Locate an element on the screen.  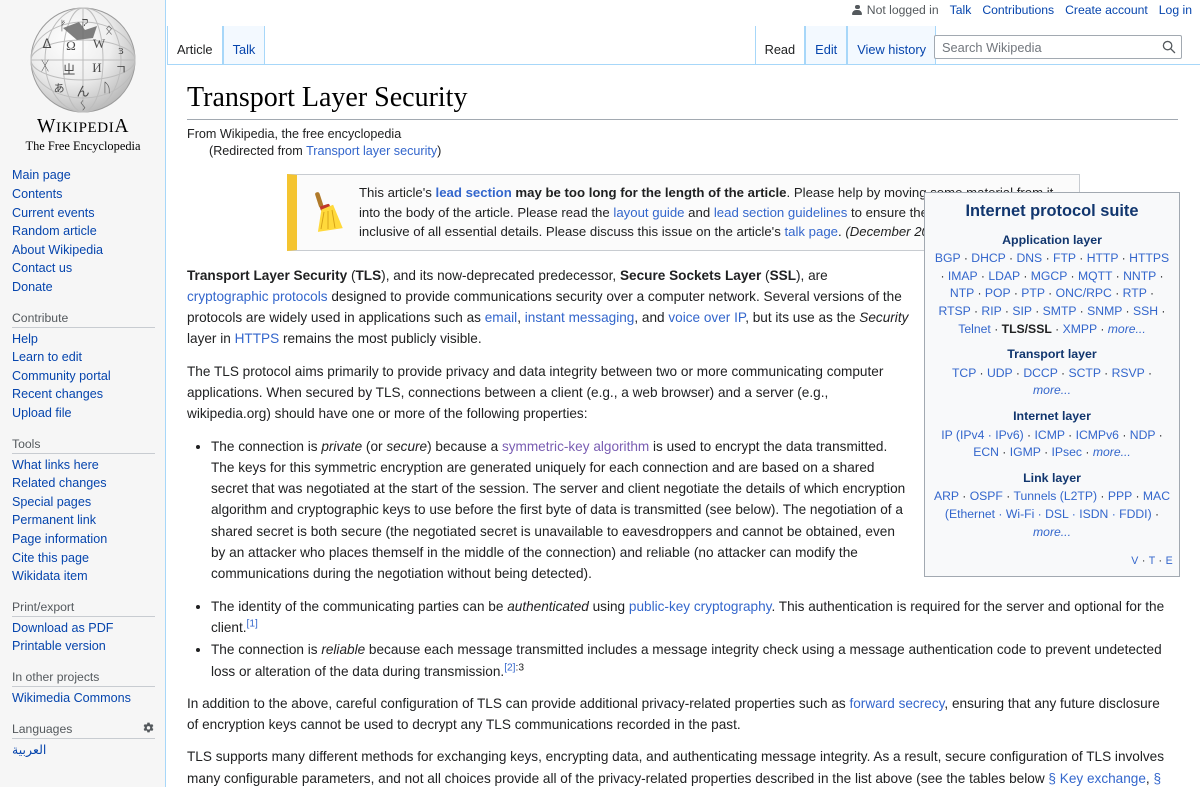
sidebar-link-contact-us: Contact us is located at coordinates (42, 268).